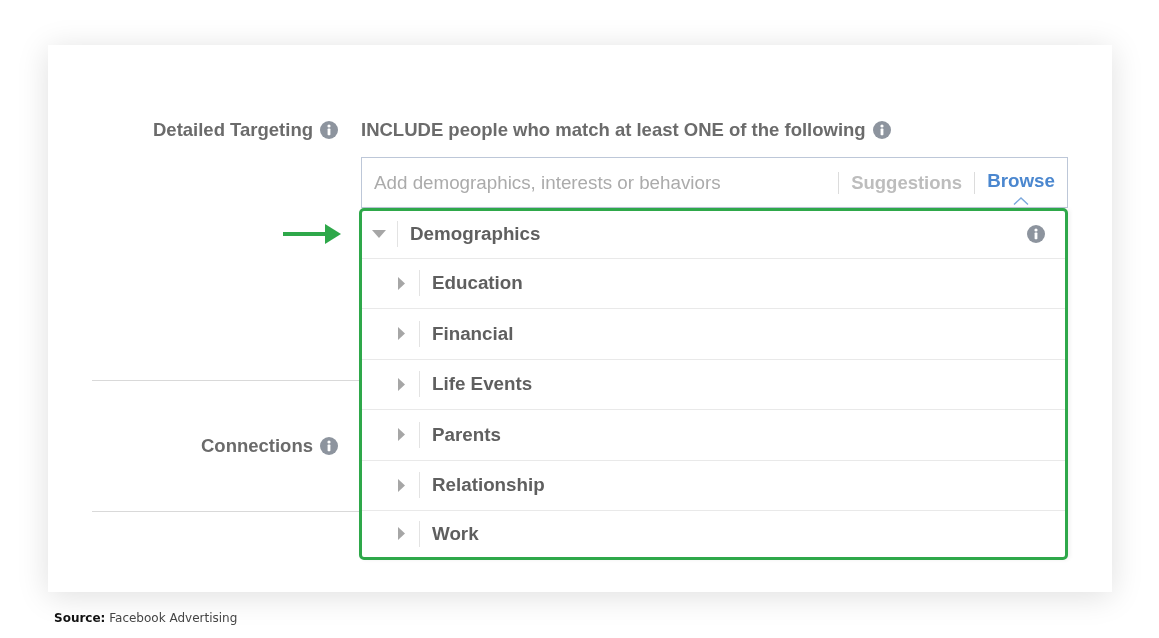  What do you see at coordinates (488, 485) in the screenshot?
I see `category-label: Relationship` at bounding box center [488, 485].